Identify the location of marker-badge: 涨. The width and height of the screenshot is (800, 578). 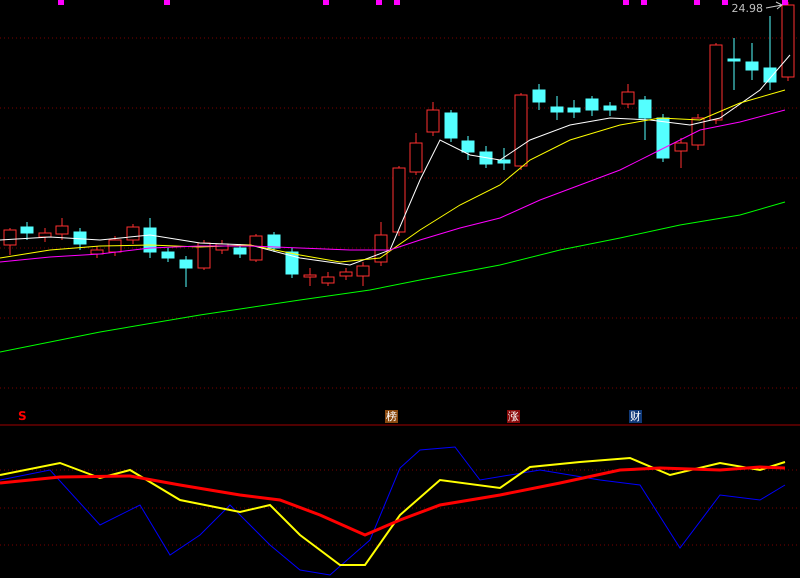
(513, 416).